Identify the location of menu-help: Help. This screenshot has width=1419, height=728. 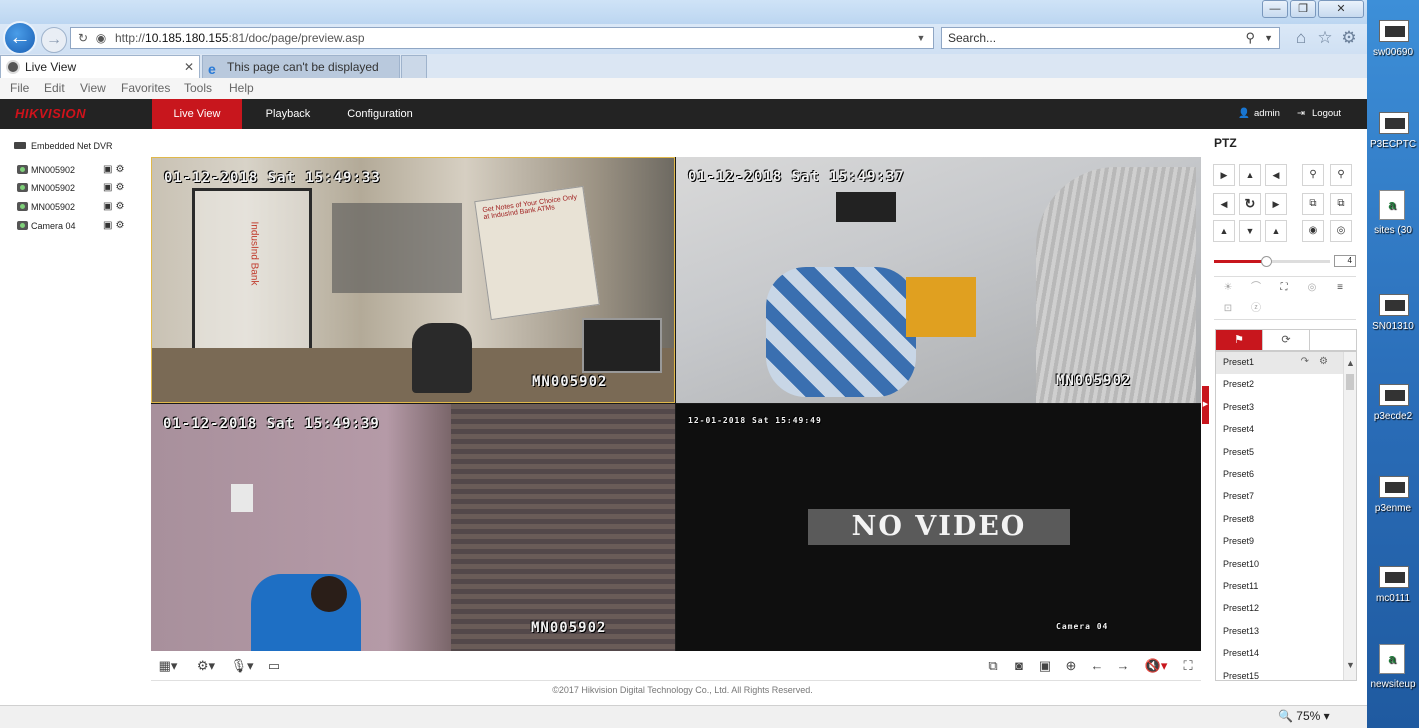
(241, 88).